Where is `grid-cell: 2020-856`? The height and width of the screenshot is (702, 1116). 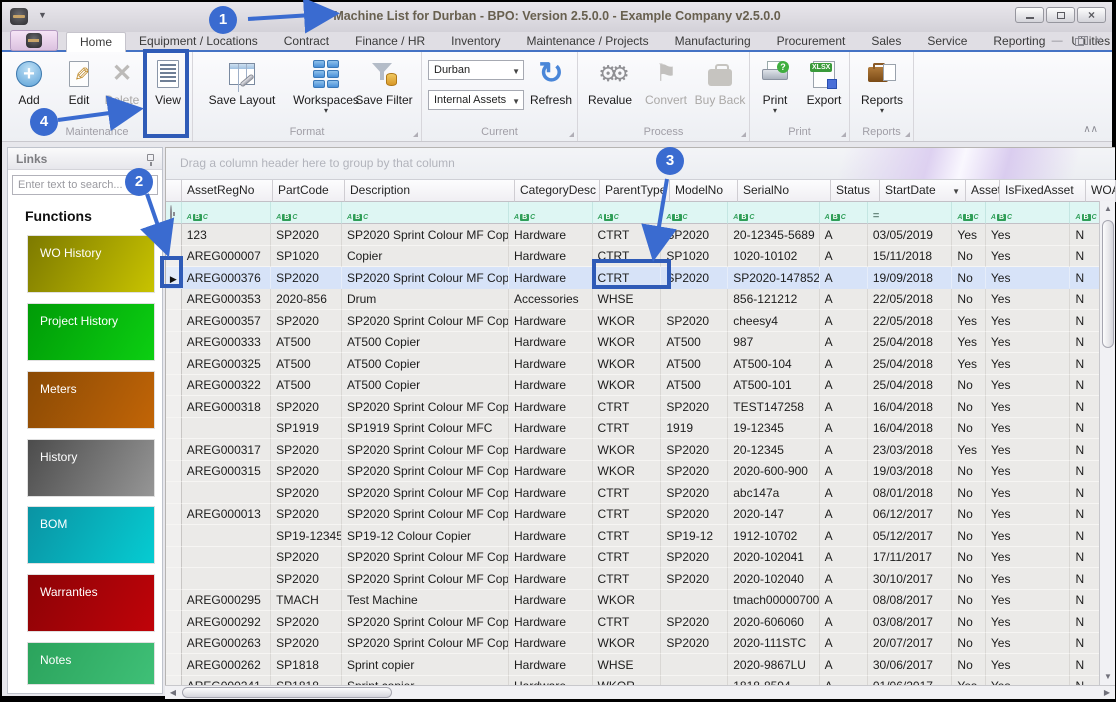 grid-cell: 2020-856 is located at coordinates (306, 299).